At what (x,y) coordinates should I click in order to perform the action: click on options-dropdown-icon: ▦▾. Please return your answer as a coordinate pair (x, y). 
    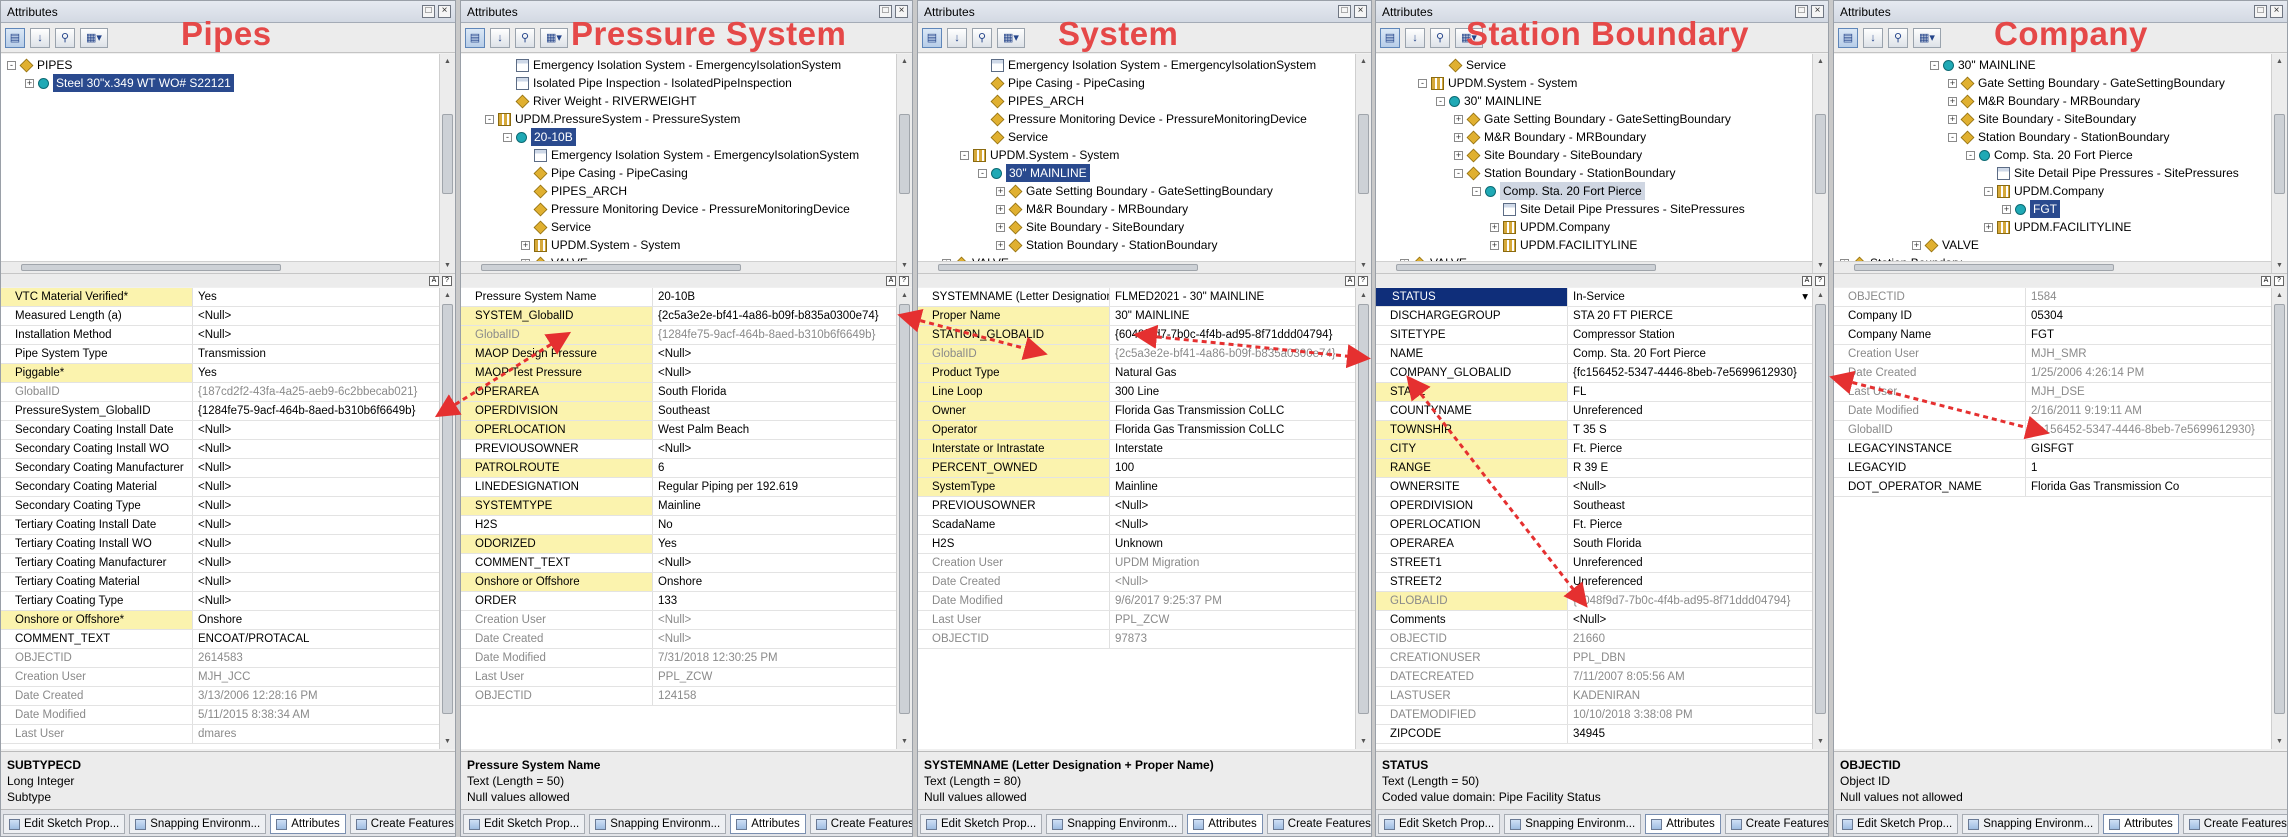
    Looking at the image, I should click on (554, 37).